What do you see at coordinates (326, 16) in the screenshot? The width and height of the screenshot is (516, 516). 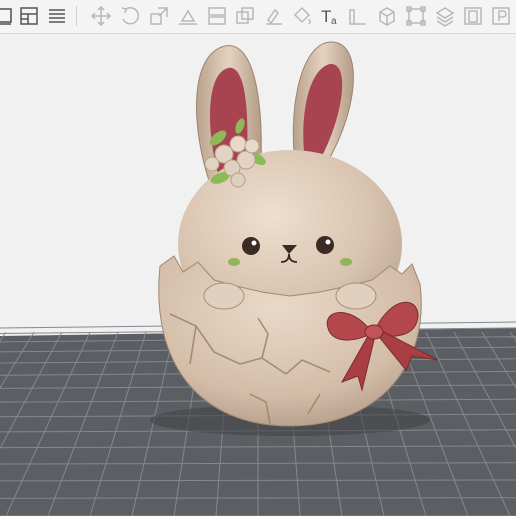 I see `svg-text: T` at bounding box center [326, 16].